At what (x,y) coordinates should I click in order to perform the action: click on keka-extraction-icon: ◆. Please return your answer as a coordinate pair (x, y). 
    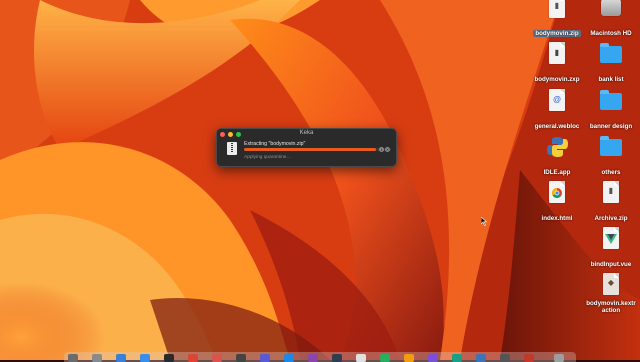
    Looking at the image, I should click on (611, 285).